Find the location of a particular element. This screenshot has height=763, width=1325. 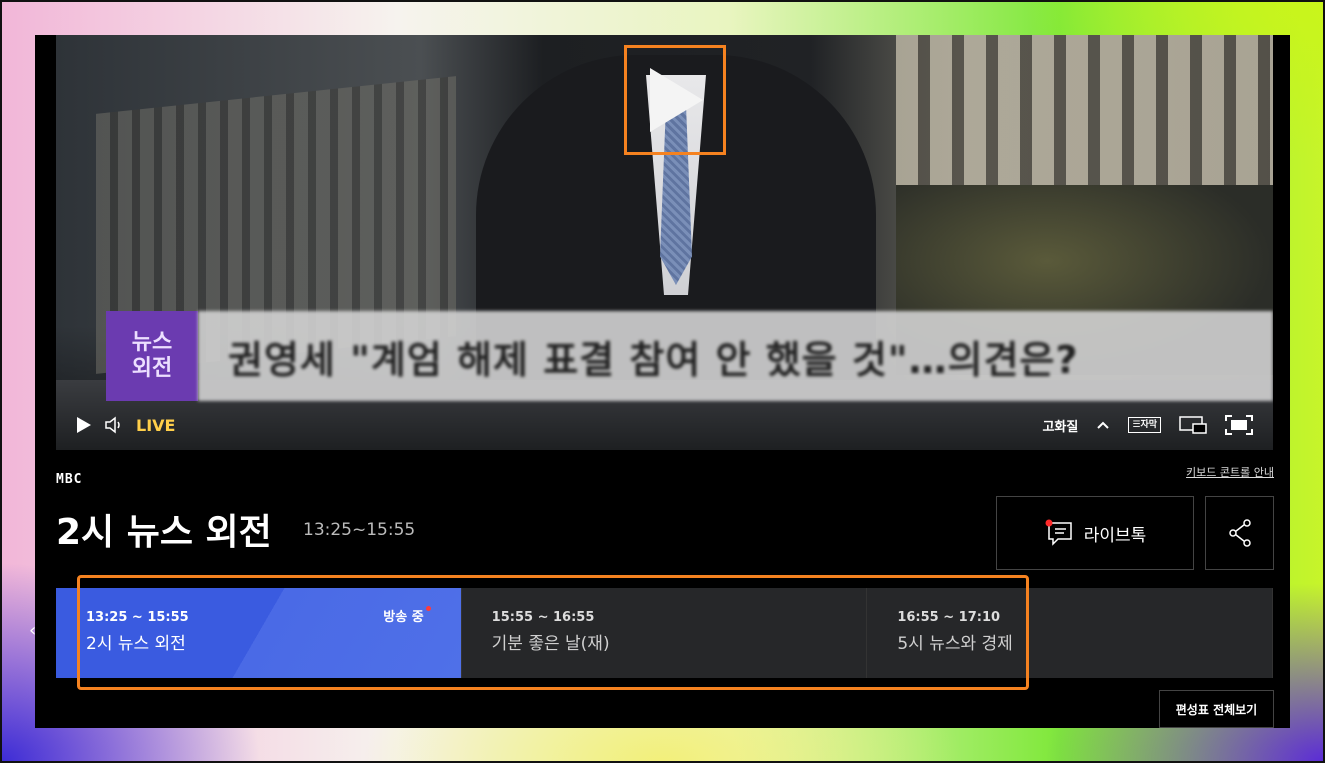

schedule-item-time: 15:55 ~ 16:55 is located at coordinates (543, 617).